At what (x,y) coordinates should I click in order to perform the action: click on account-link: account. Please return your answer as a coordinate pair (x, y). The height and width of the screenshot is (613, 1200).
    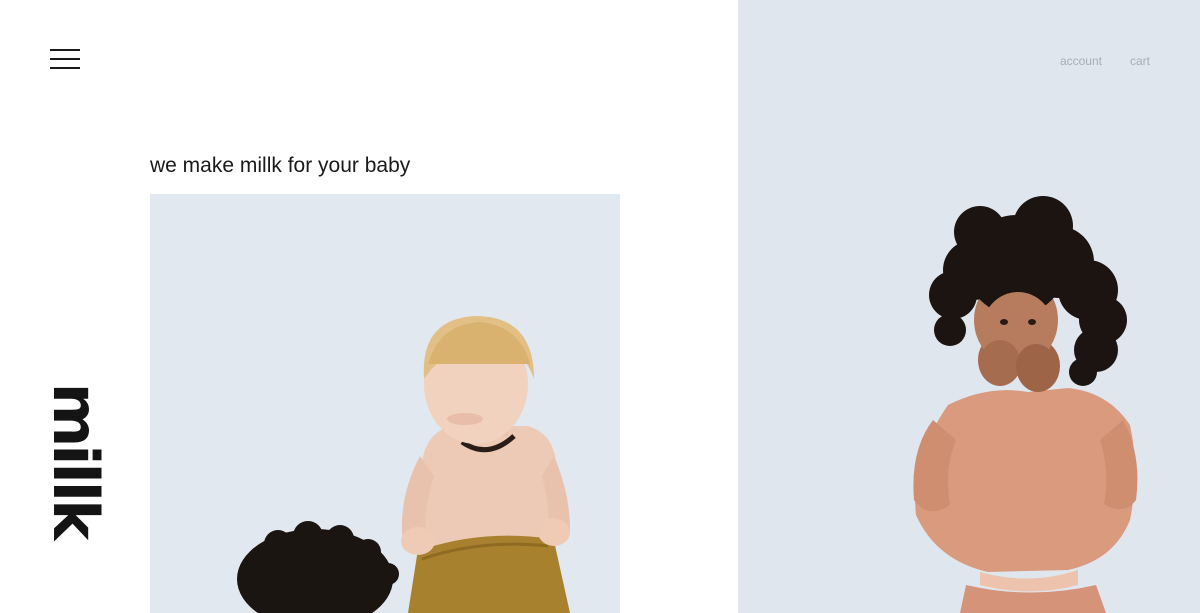
    Looking at the image, I should click on (1081, 61).